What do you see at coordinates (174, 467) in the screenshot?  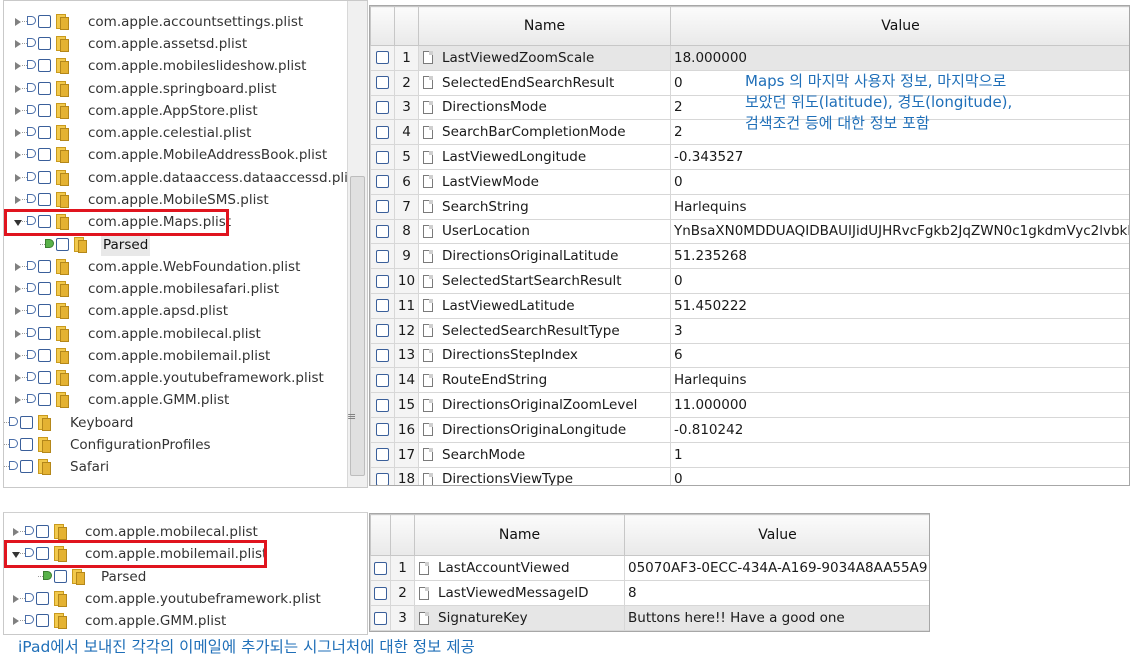 I see `tree-item-safari: Safari` at bounding box center [174, 467].